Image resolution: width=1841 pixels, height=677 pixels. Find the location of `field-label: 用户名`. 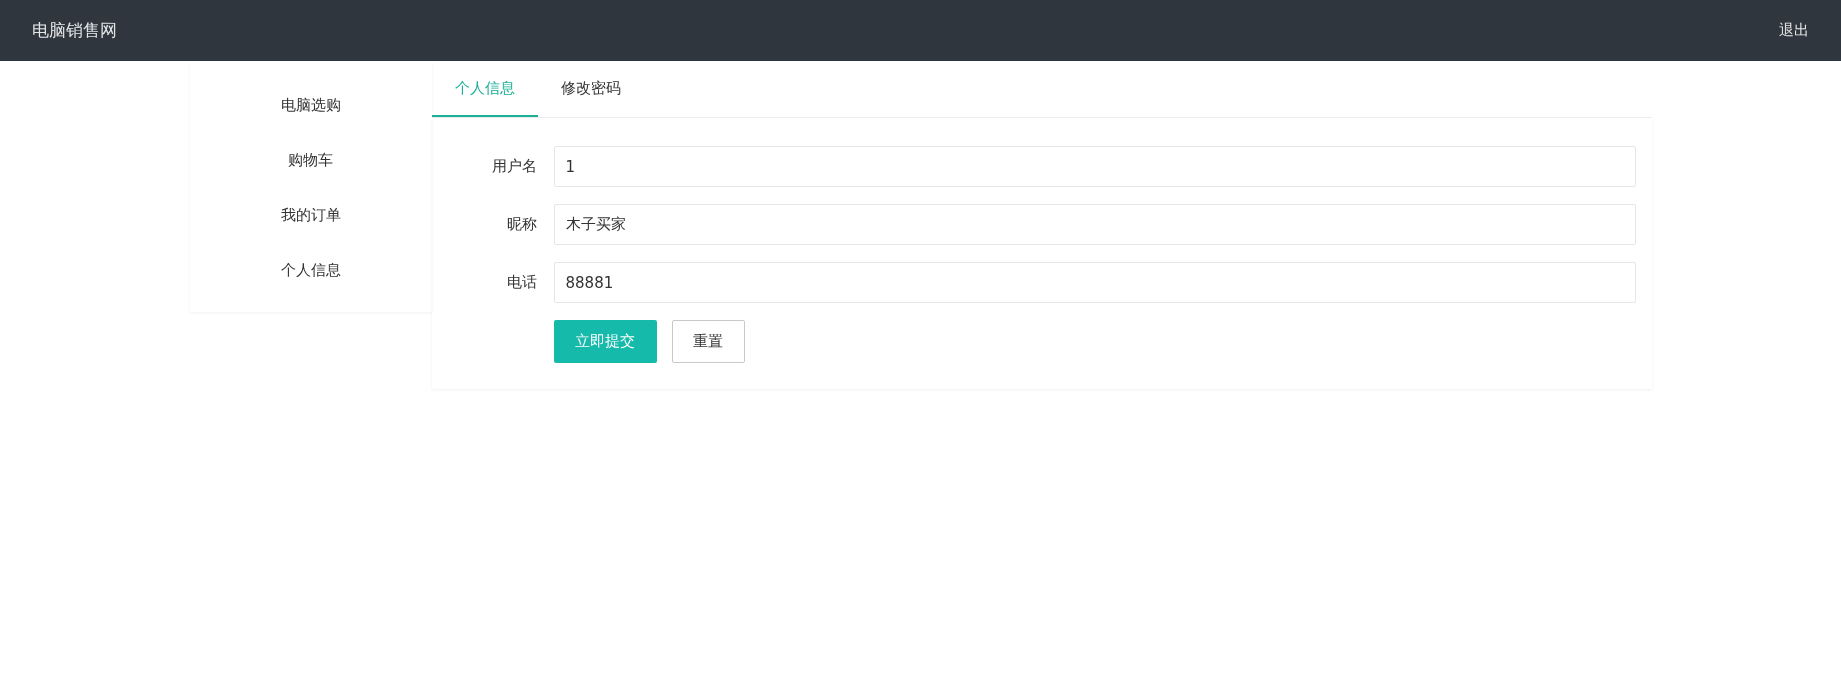

field-label: 用户名 is located at coordinates (514, 166).